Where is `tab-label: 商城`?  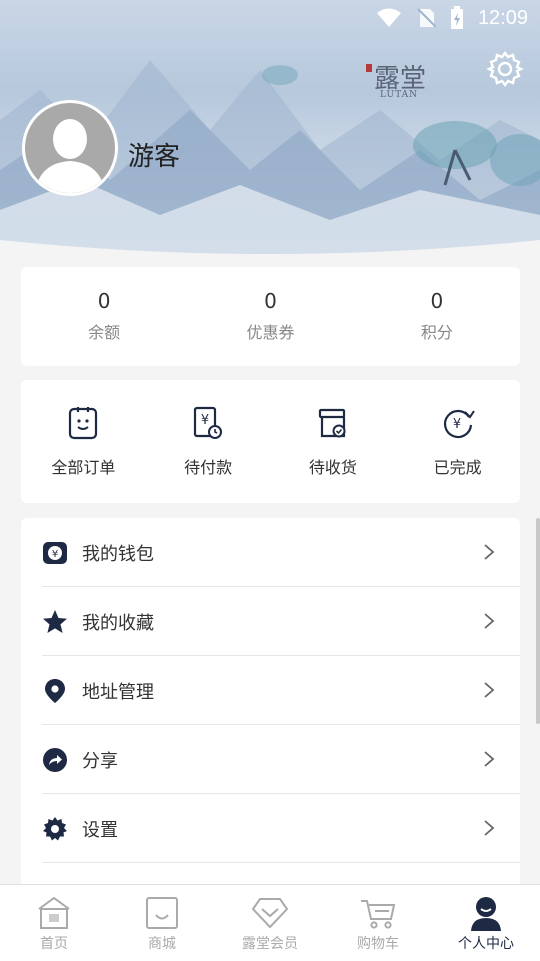
tab-label: 商城 is located at coordinates (162, 944).